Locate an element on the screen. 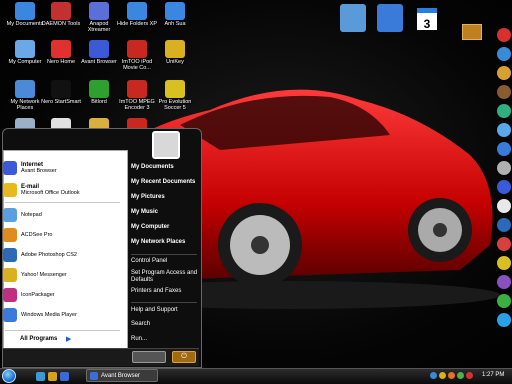 This screenshot has height=384, width=512. desktop-icon: Avant Browser is located at coordinates (99, 60).